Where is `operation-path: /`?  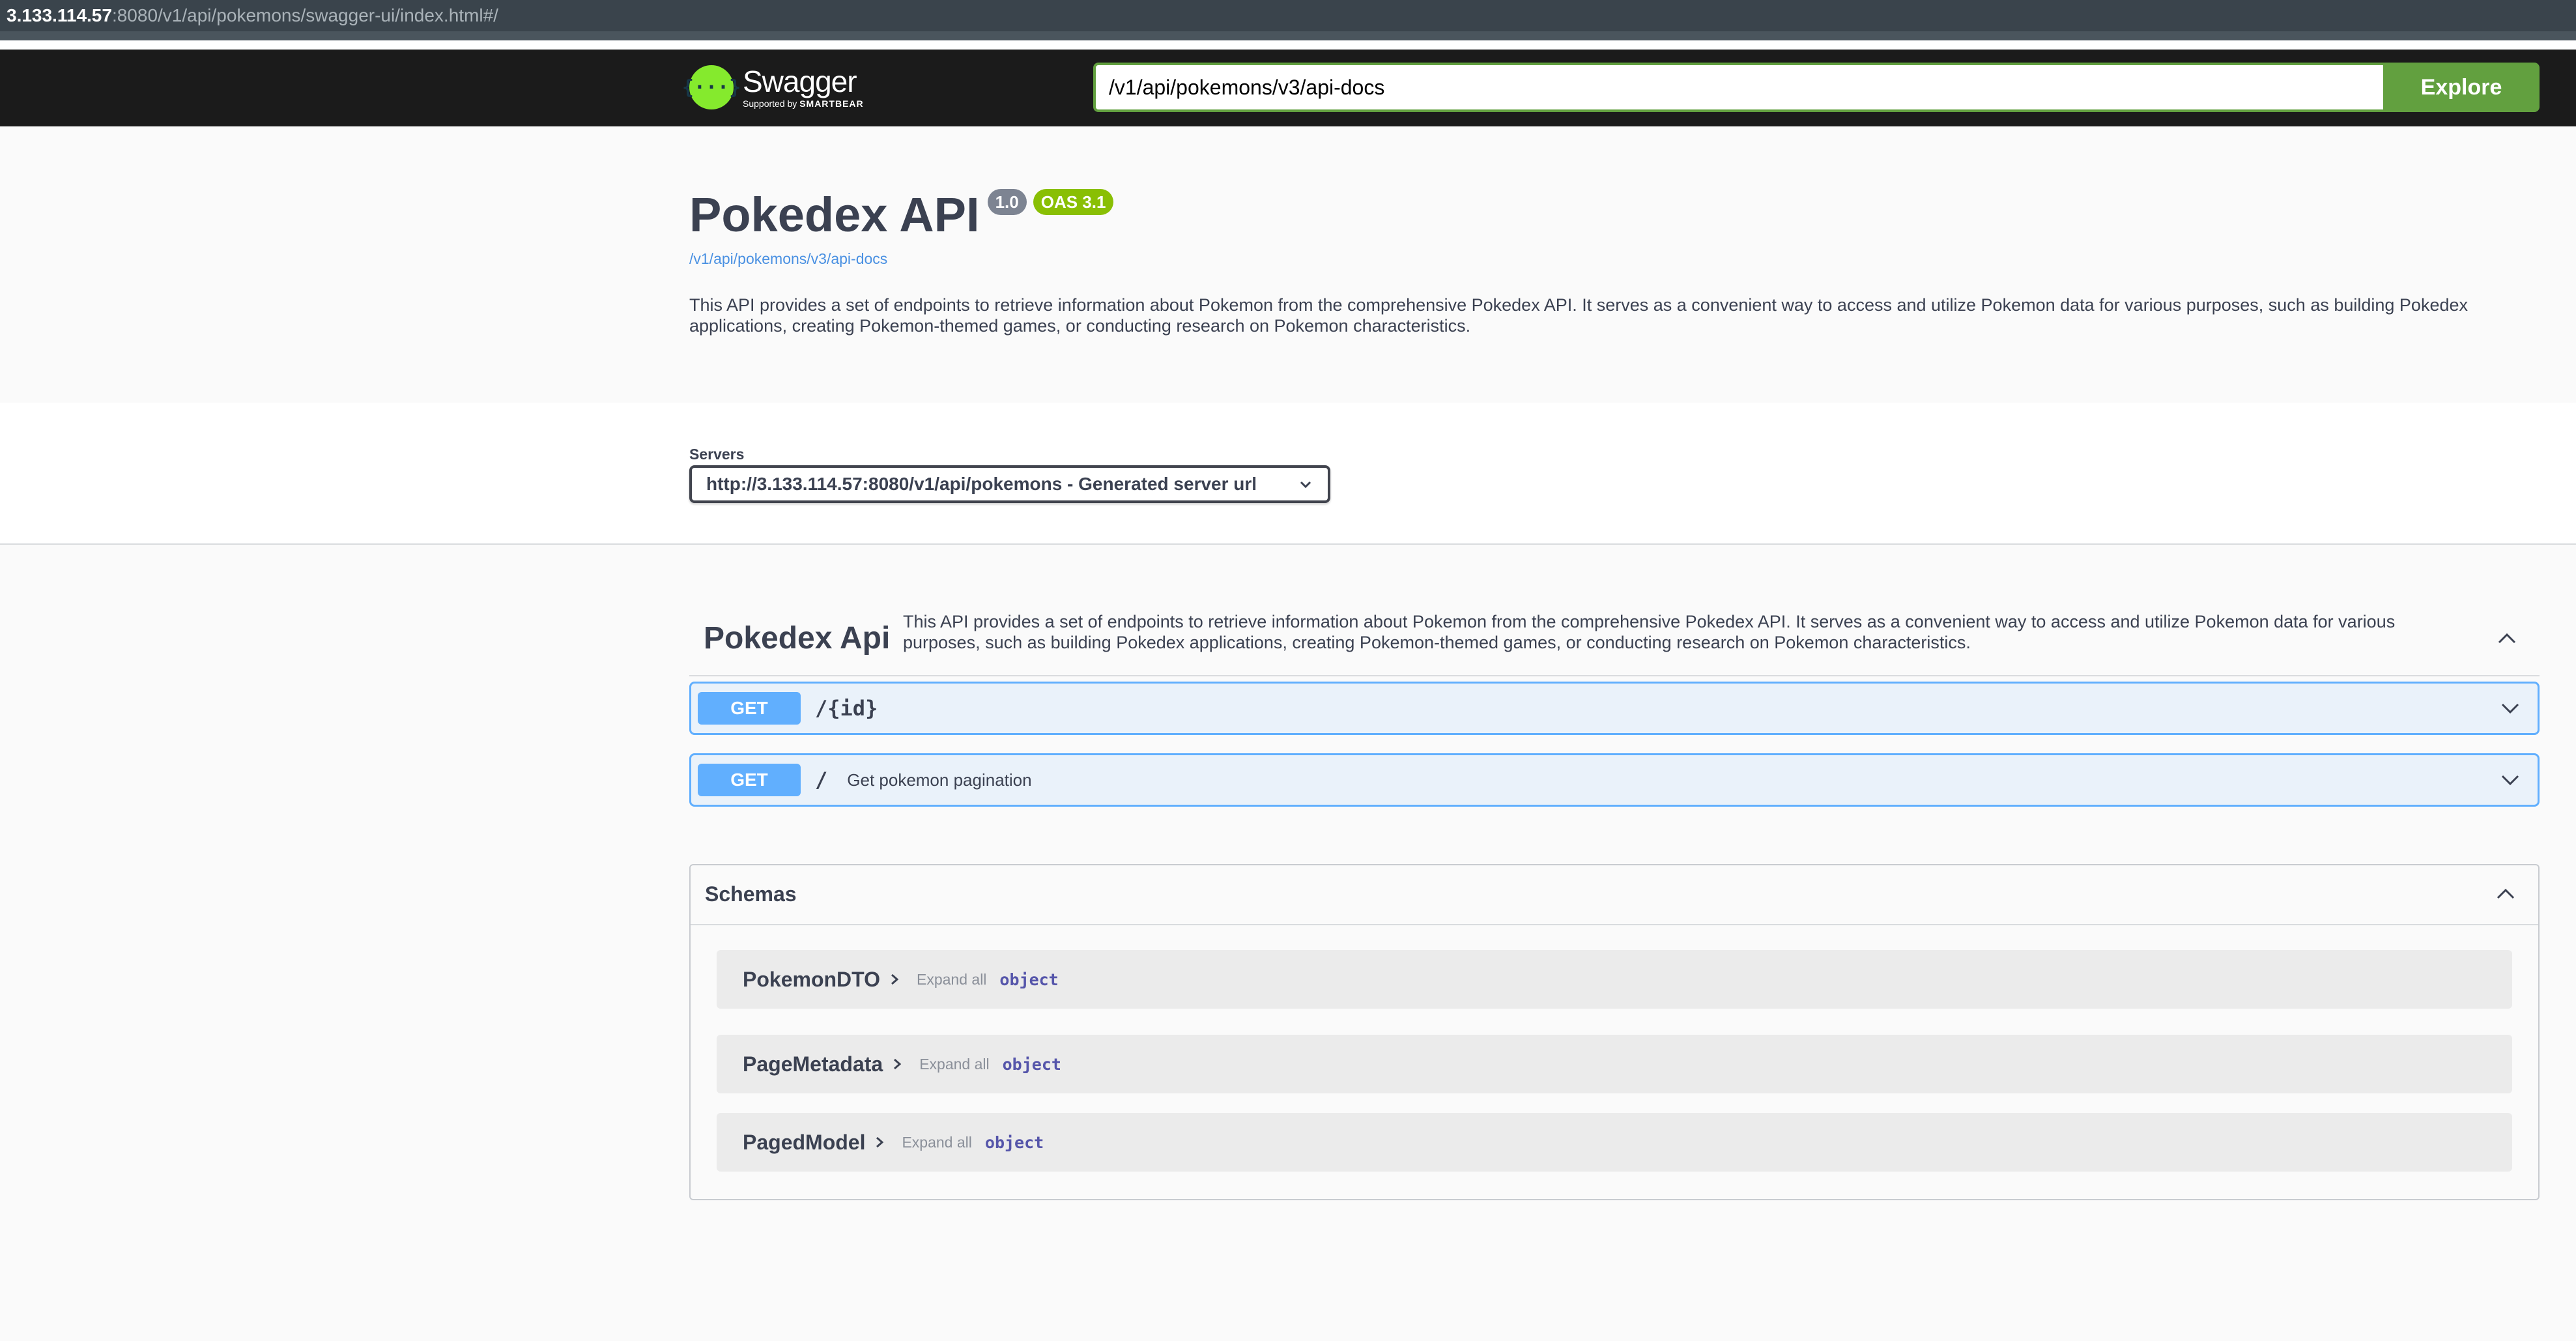
operation-path: / is located at coordinates (822, 780).